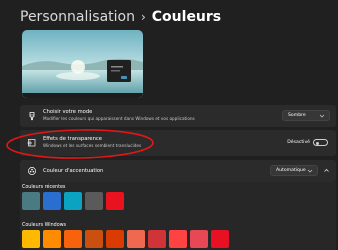  I want to click on windows-colors-label: Couleurs Windows, so click(44, 225).